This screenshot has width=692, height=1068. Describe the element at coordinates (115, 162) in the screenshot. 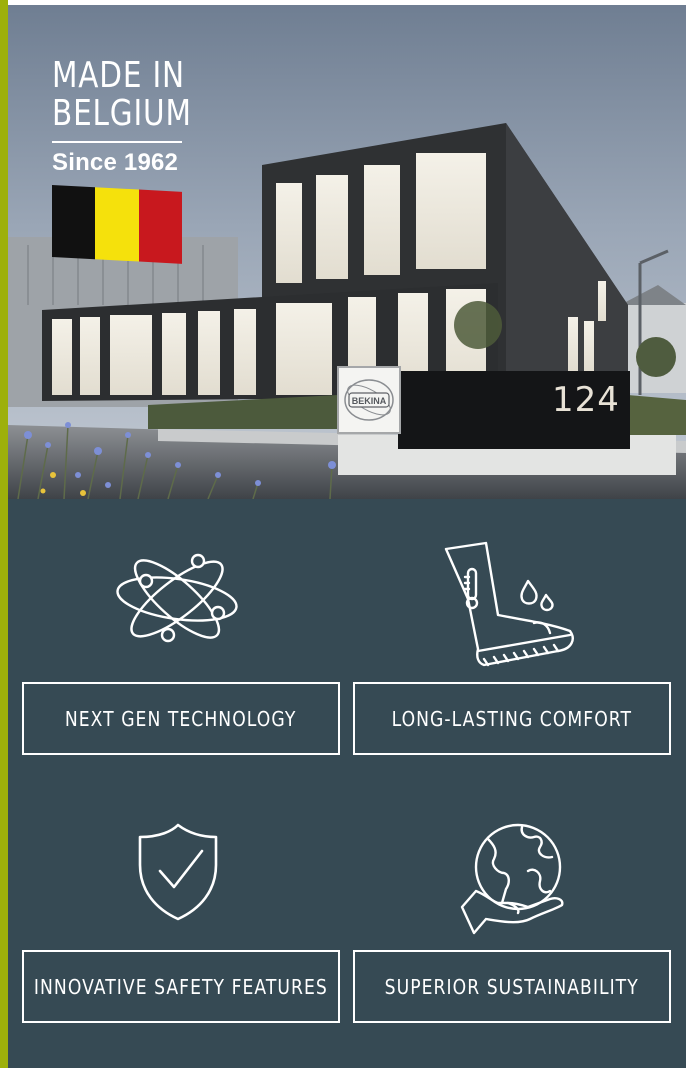

I see `since-year-text: Since 1962` at that location.